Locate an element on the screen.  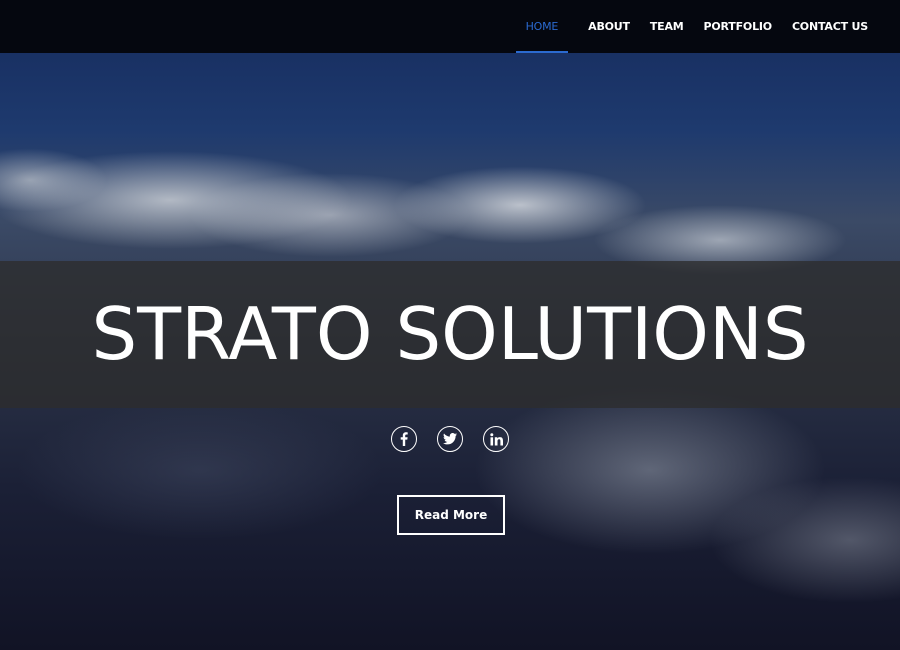
social-links is located at coordinates (450, 439).